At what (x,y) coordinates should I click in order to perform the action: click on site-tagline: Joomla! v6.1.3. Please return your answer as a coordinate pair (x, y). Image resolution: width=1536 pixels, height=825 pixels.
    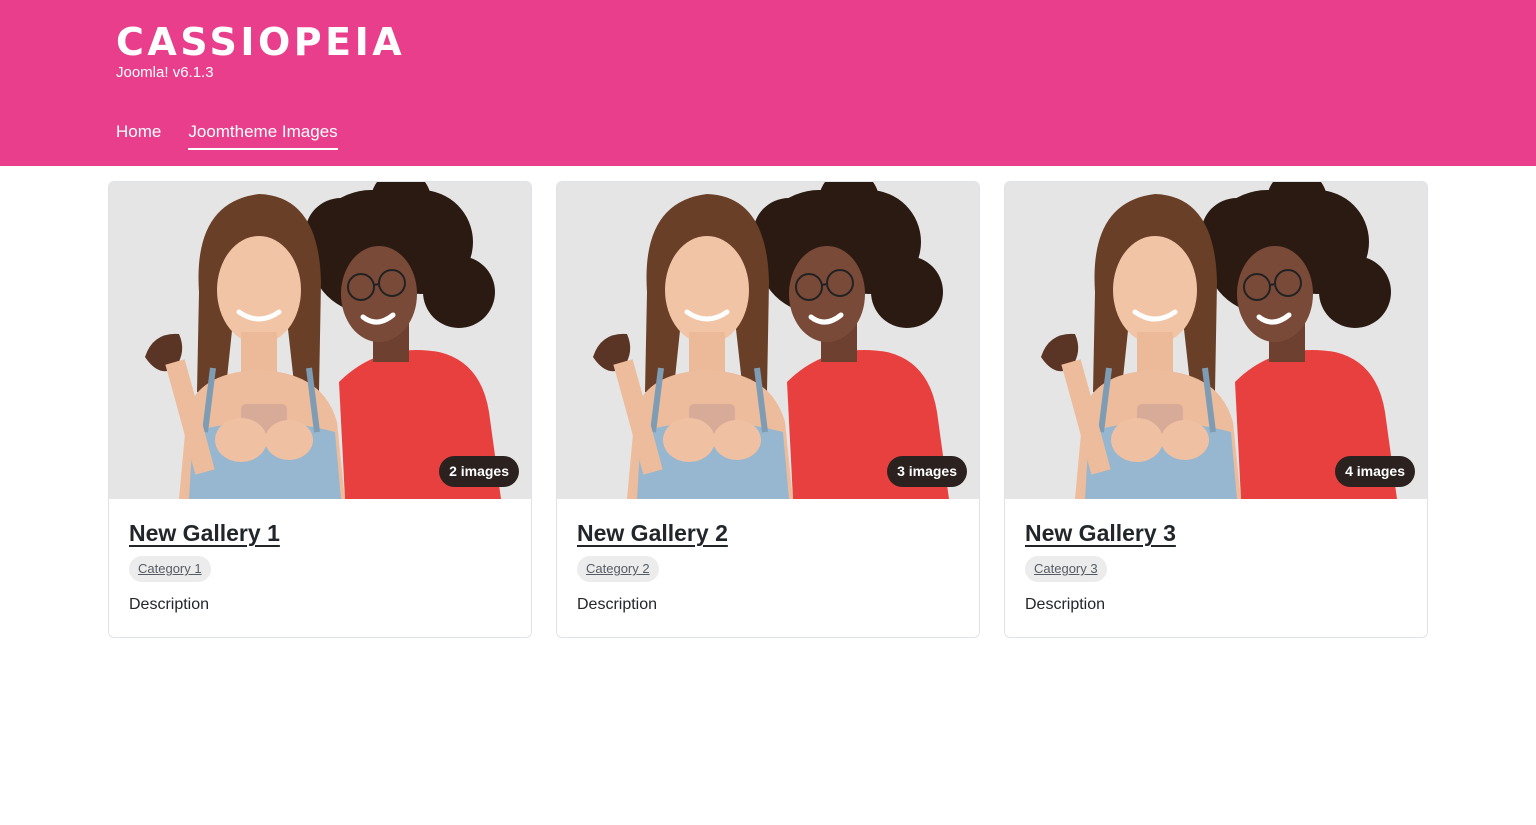
    Looking at the image, I should click on (165, 72).